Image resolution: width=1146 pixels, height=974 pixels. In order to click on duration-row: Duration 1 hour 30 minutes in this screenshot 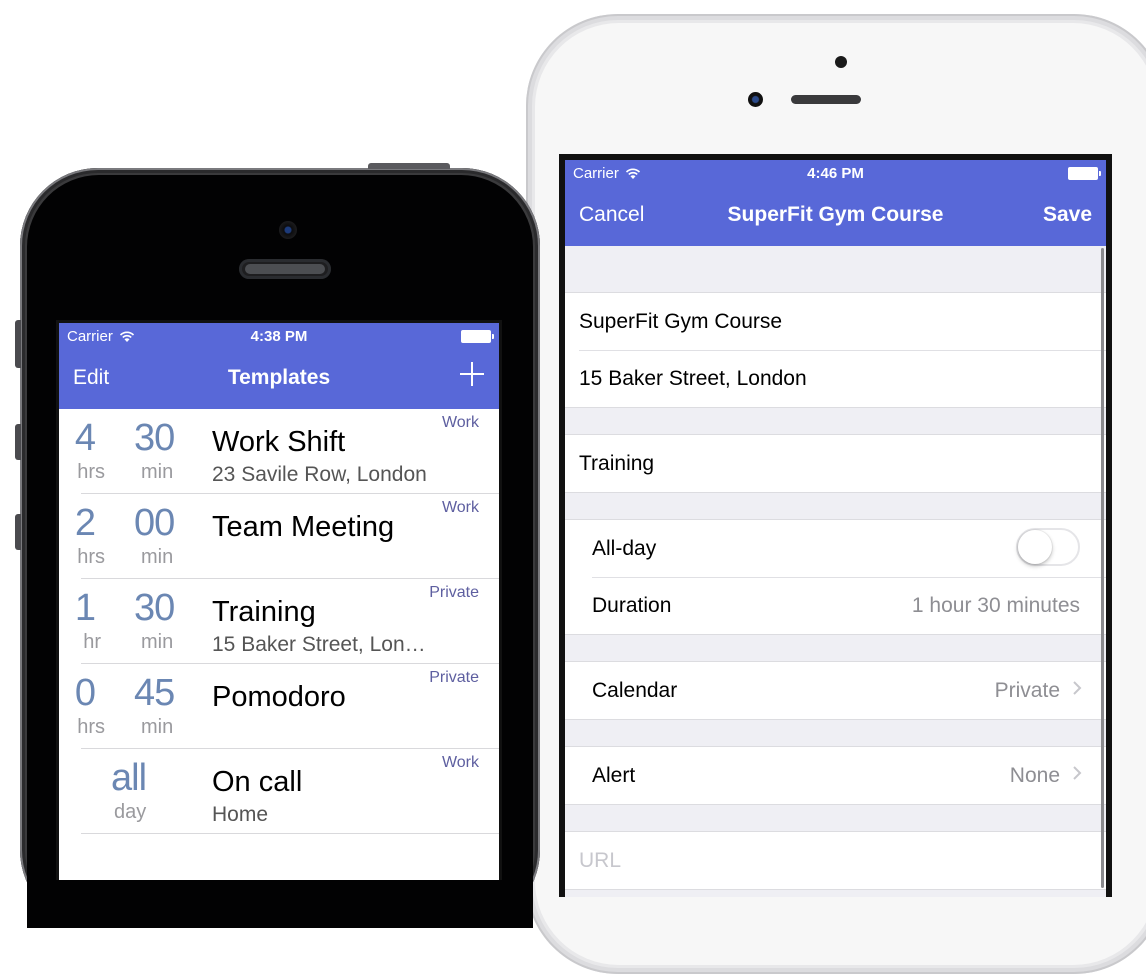, I will do `click(835, 605)`.